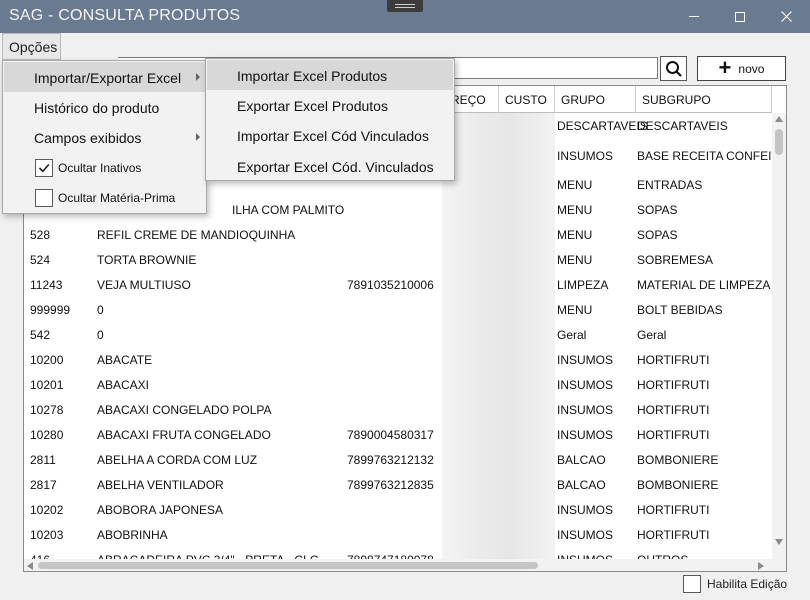 This screenshot has height=600, width=810. I want to click on horizontal-scrollbar, so click(405, 565).